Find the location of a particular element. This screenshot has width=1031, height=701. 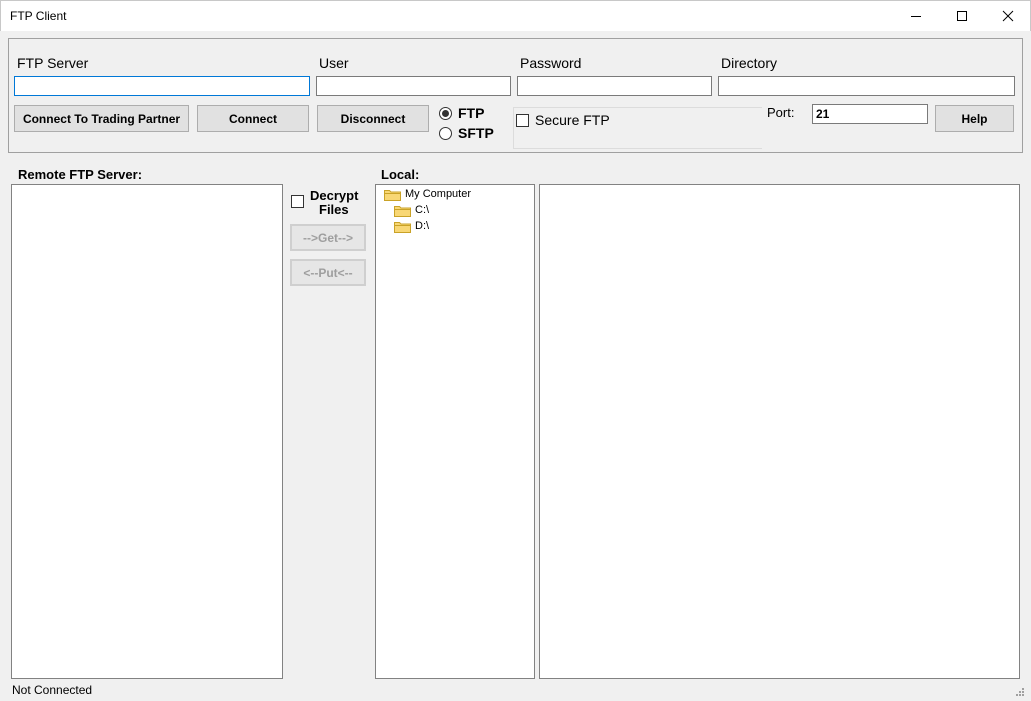

secure-ftp-label: Secure FTP is located at coordinates (572, 120).